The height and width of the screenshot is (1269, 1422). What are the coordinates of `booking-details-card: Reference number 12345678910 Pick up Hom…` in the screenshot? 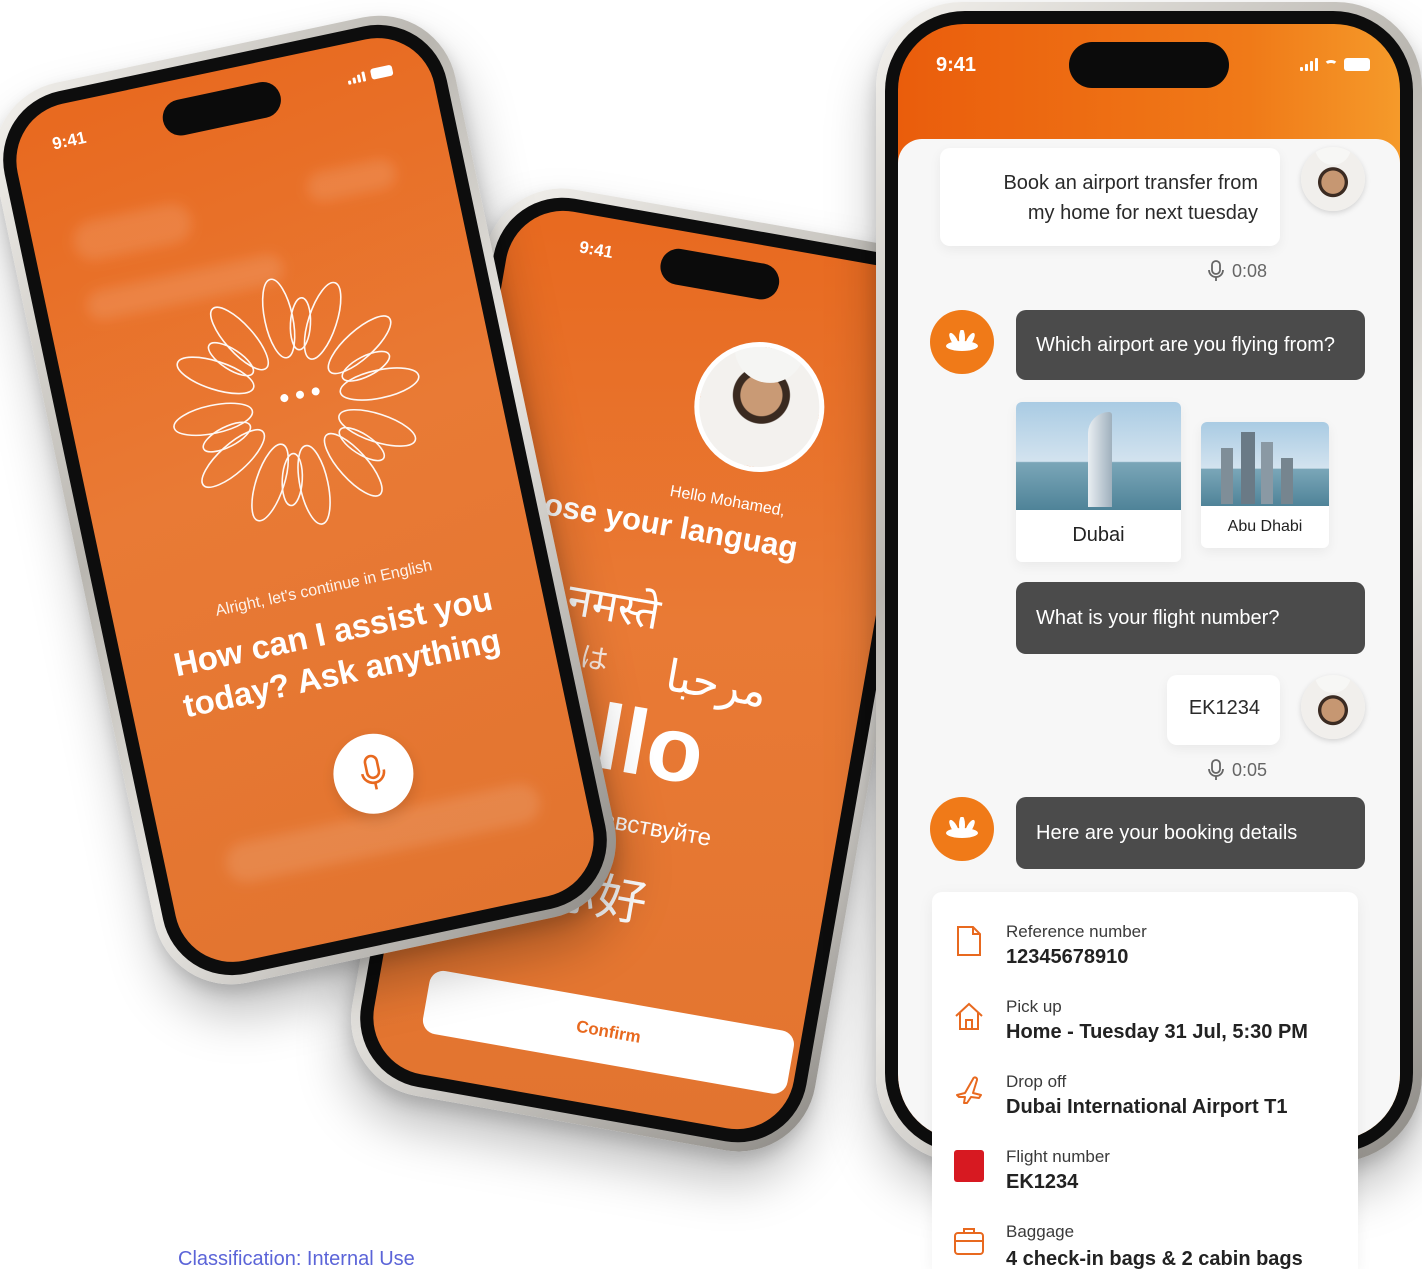 It's located at (1145, 1080).